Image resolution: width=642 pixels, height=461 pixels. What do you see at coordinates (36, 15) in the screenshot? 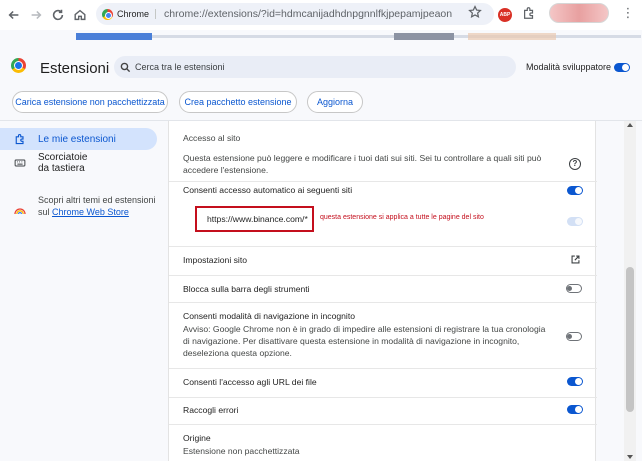
I see `forward-arrow-icon` at bounding box center [36, 15].